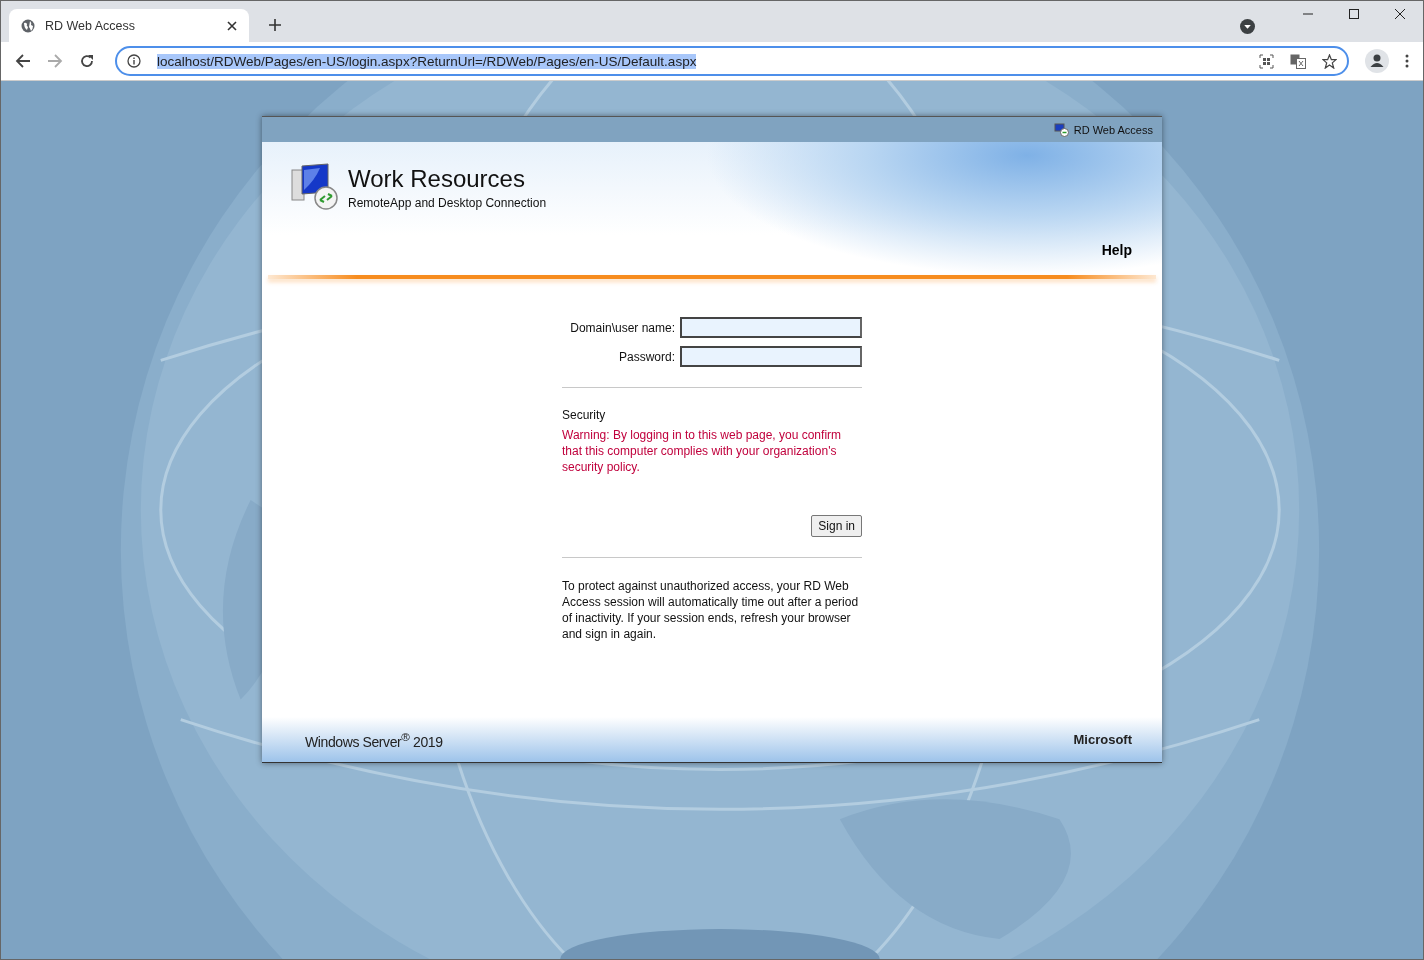 Image resolution: width=1424 pixels, height=960 pixels. What do you see at coordinates (1298, 61) in the screenshot?
I see `translate-icon` at bounding box center [1298, 61].